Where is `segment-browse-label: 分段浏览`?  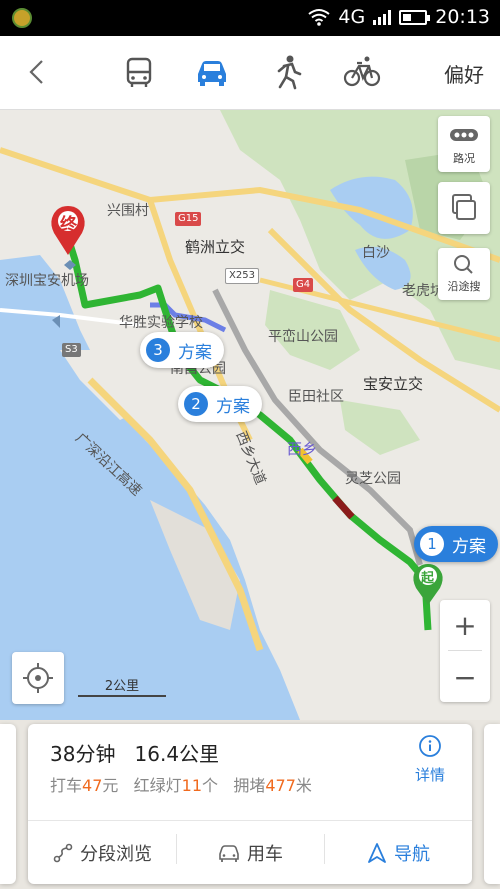 segment-browse-label: 分段浏览 is located at coordinates (116, 854).